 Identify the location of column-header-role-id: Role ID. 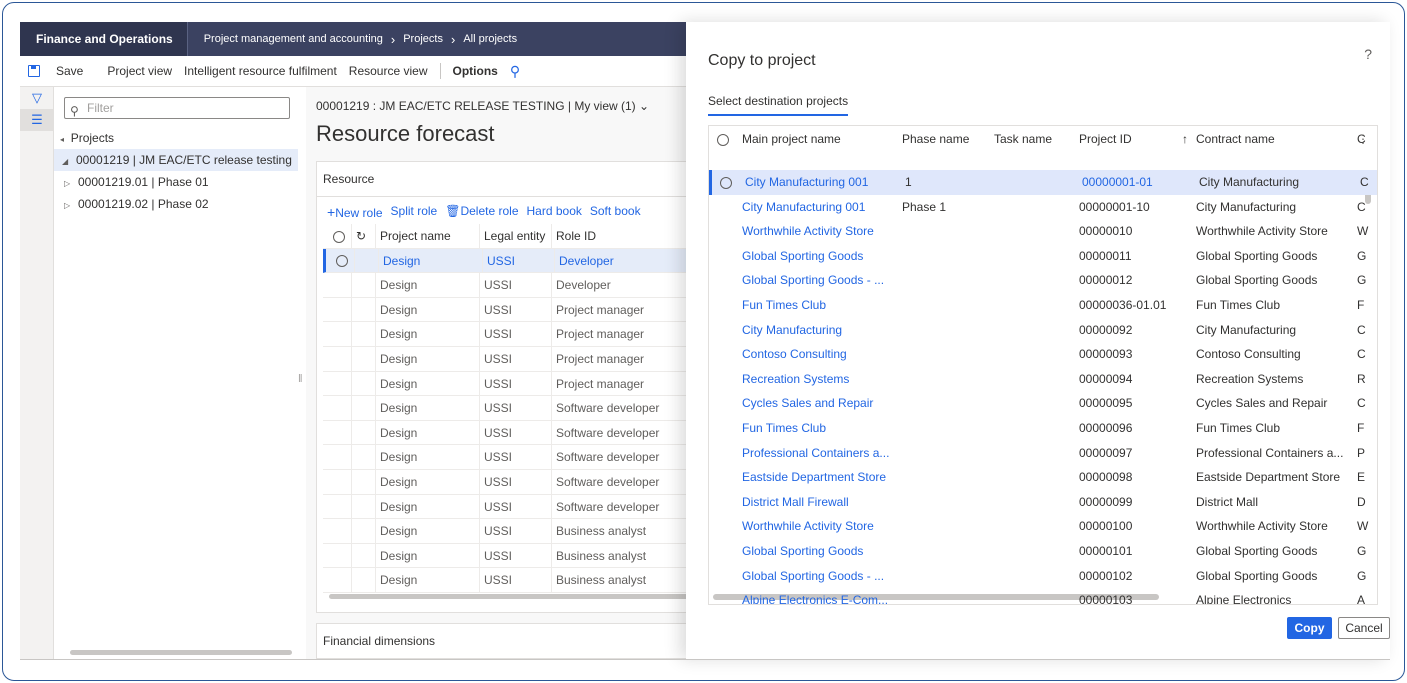
(626, 236).